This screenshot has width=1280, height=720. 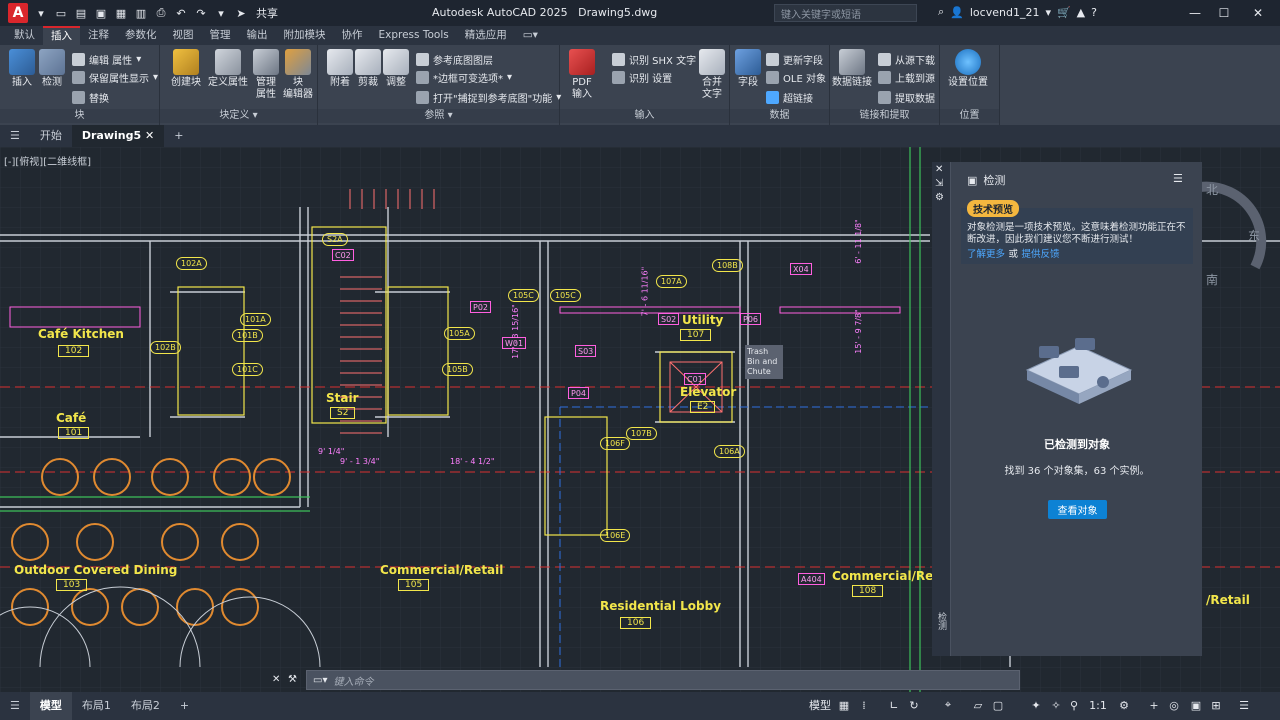 What do you see at coordinates (1036, 705) in the screenshot?
I see `annotation-icon: ✦` at bounding box center [1036, 705].